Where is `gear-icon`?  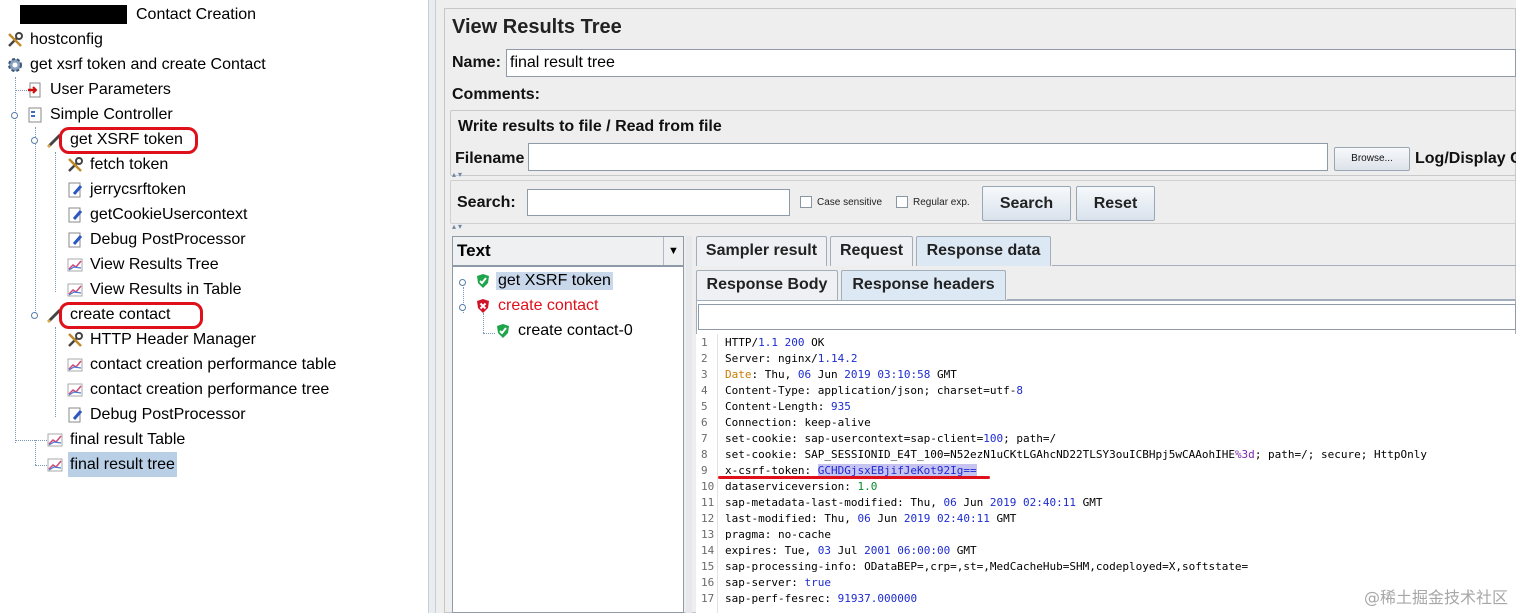 gear-icon is located at coordinates (15, 65).